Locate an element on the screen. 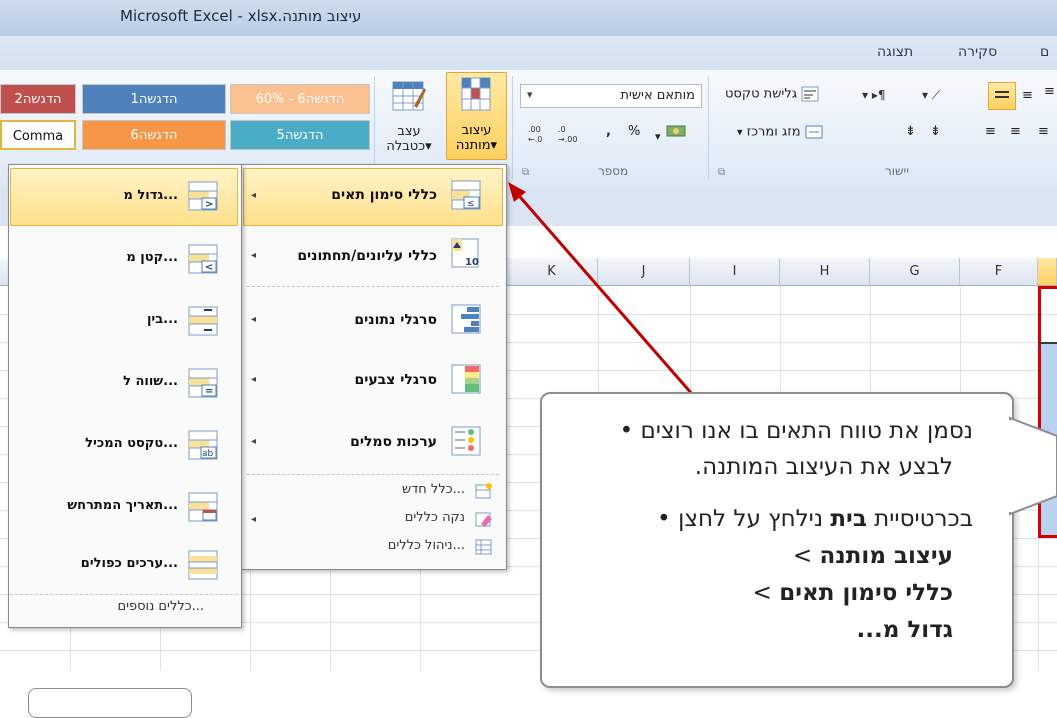 The width and height of the screenshot is (1057, 718). decrease-indent-button: ⇟ is located at coordinates (935, 131).